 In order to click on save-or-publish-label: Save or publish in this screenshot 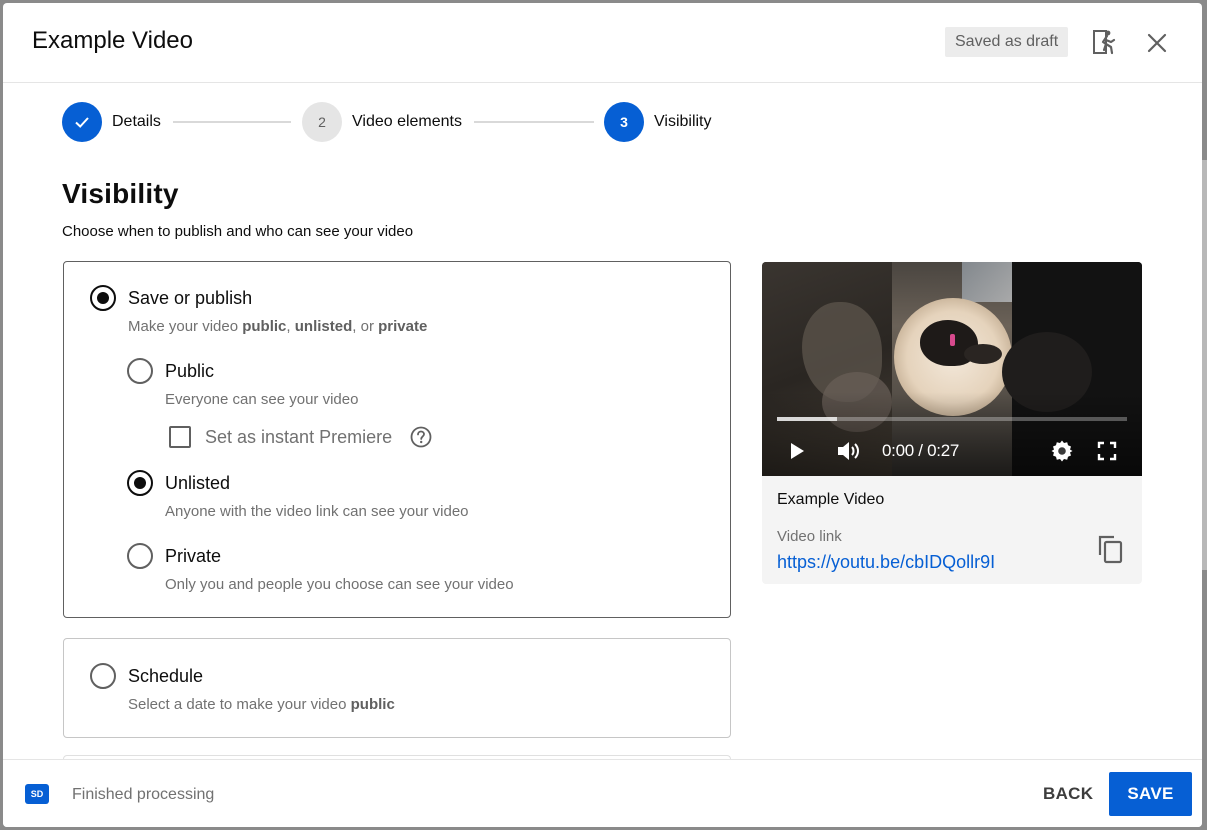, I will do `click(190, 298)`.